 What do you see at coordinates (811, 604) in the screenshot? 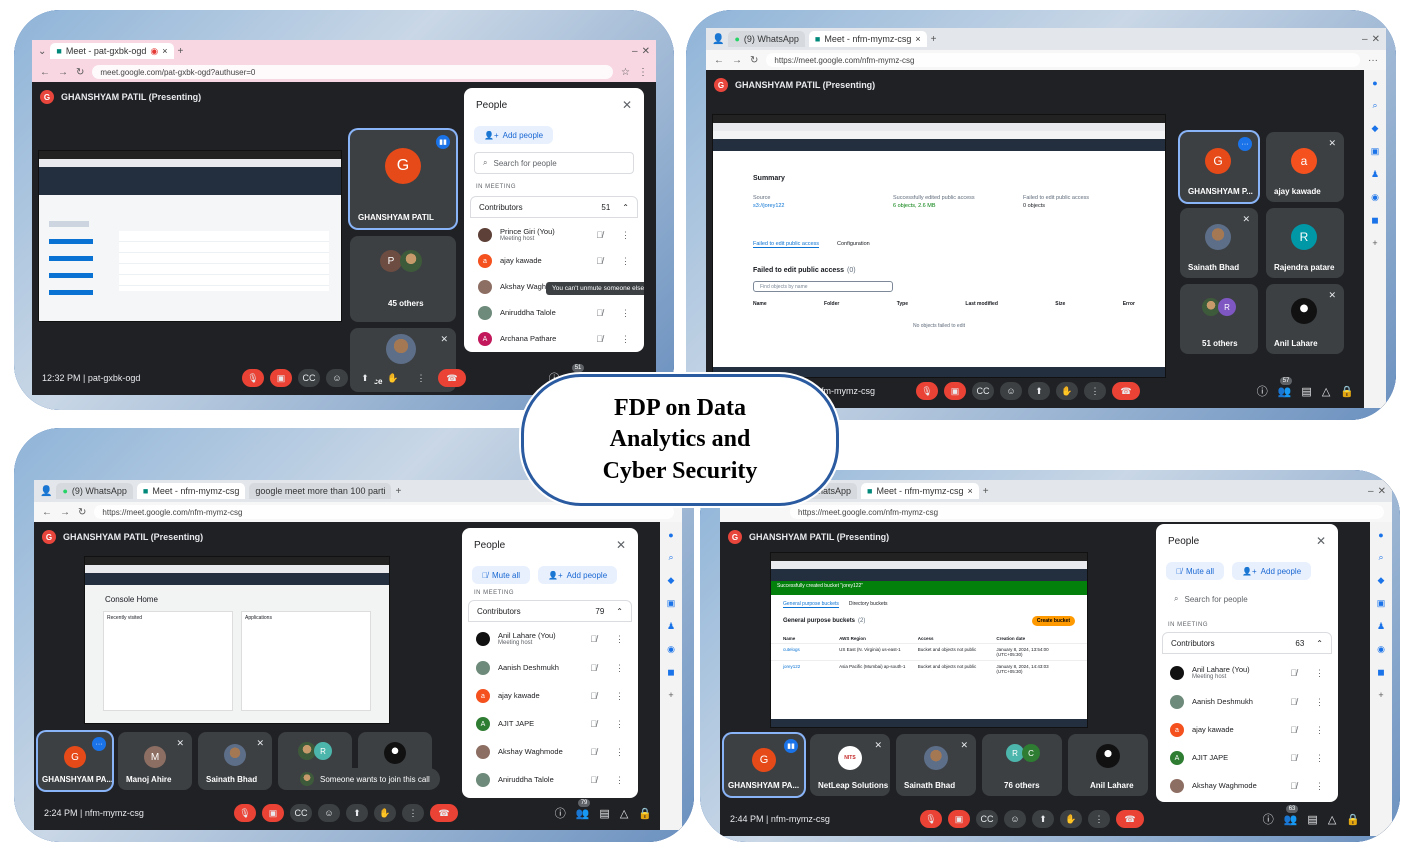
I see `tab-general: General purpose buckets` at bounding box center [811, 604].